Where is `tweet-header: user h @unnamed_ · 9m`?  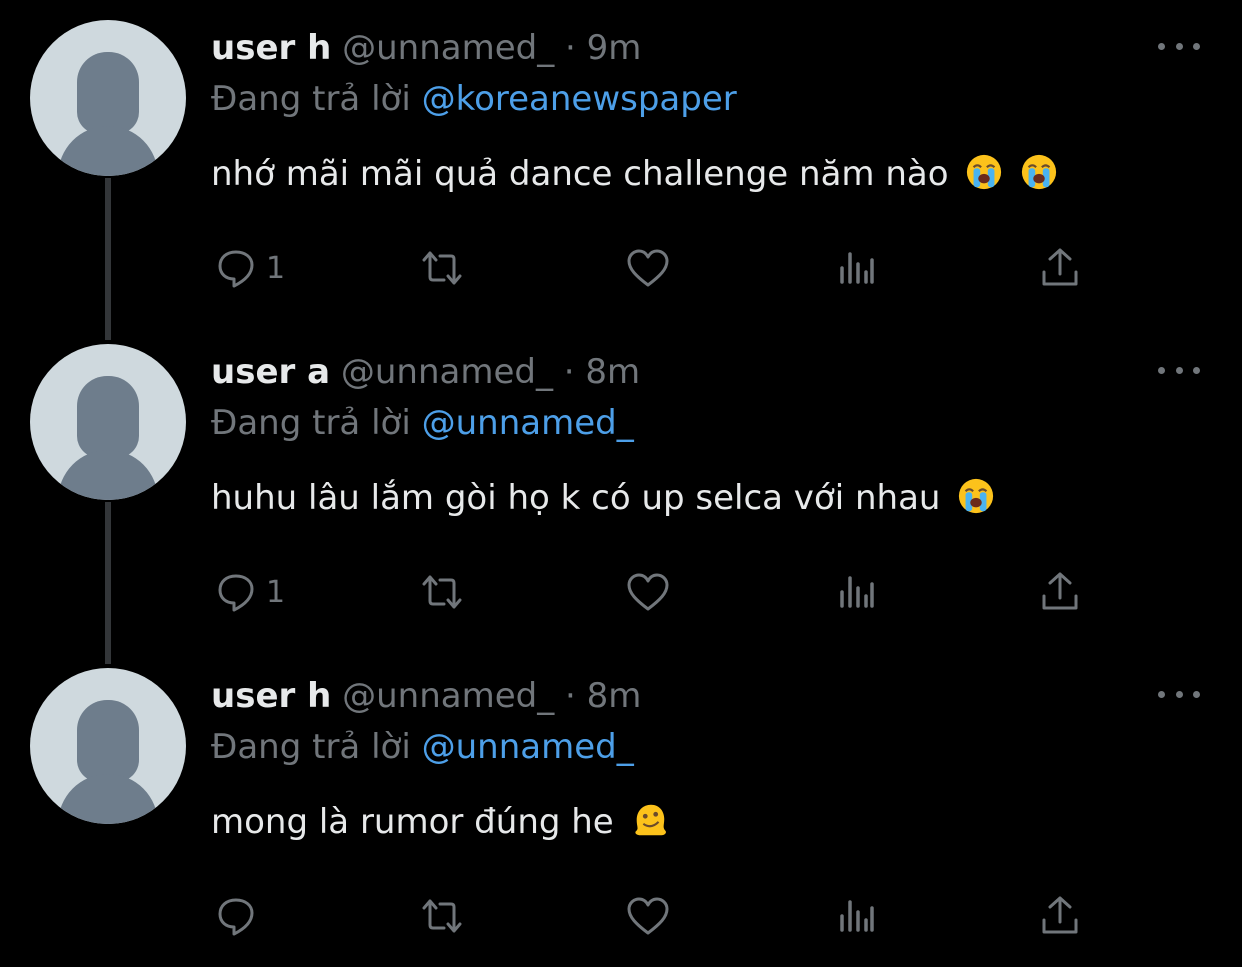
tweet-header: user h @unnamed_ · 9m is located at coordinates (426, 48).